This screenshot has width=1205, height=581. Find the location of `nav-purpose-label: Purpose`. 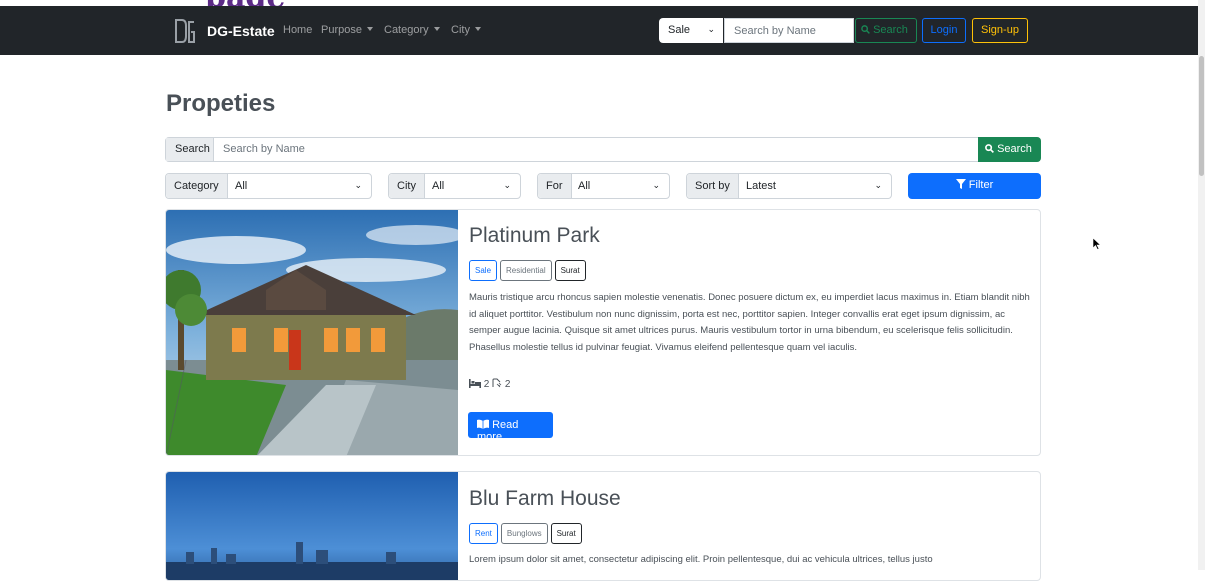

nav-purpose-label: Purpose is located at coordinates (341, 30).